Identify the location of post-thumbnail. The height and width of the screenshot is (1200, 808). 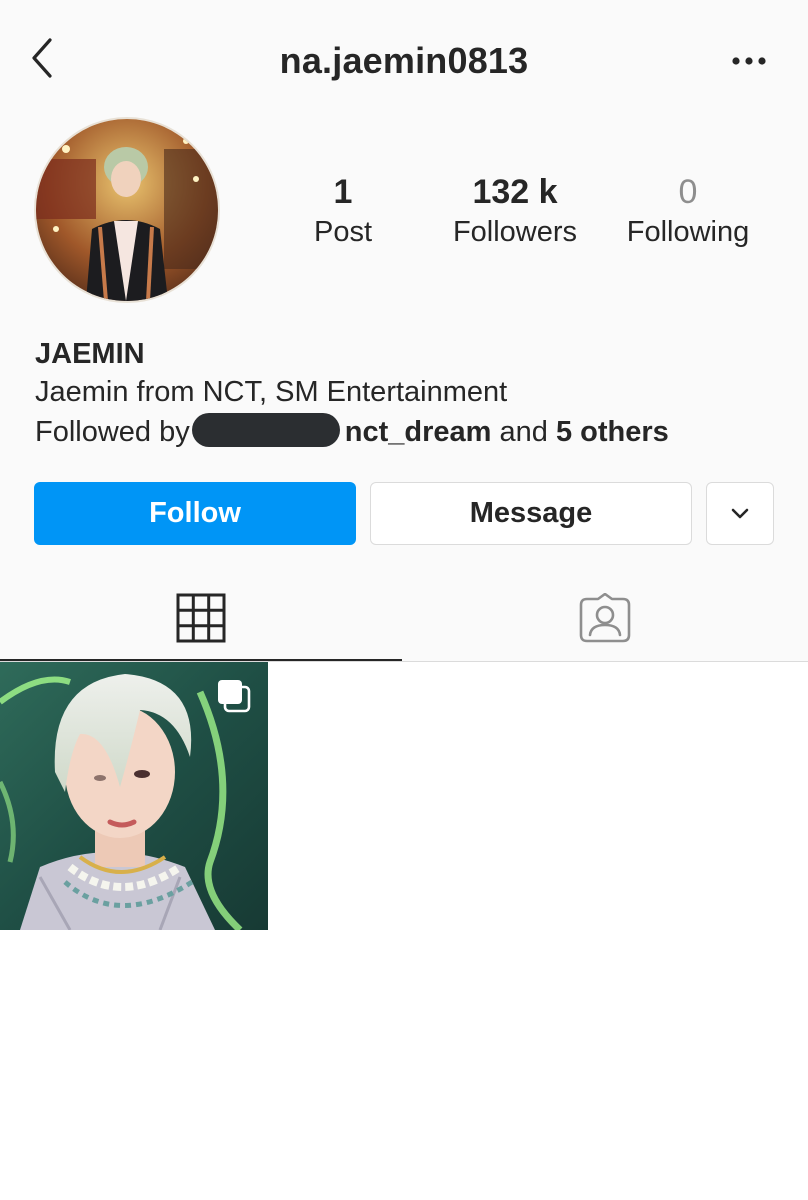
(134, 796).